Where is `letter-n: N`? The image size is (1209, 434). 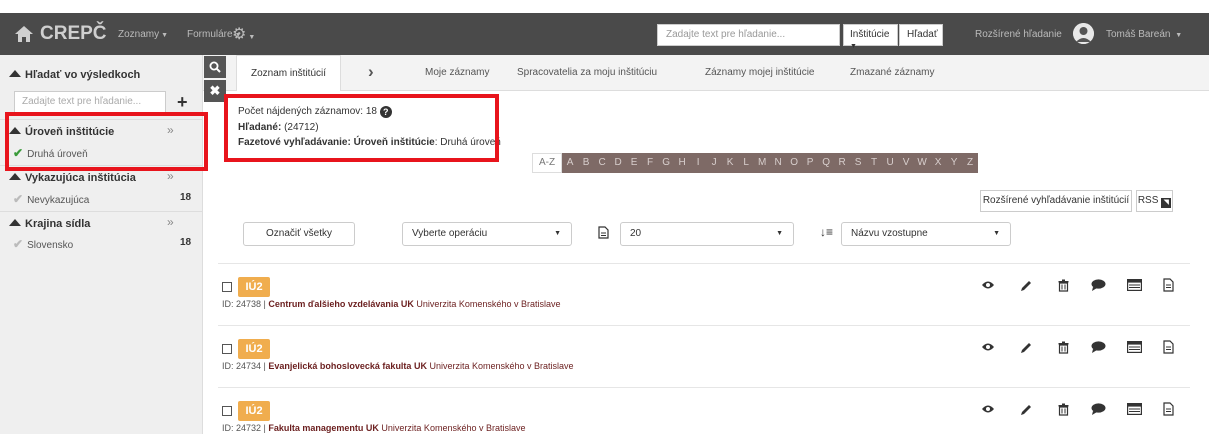 letter-n: N is located at coordinates (778, 163).